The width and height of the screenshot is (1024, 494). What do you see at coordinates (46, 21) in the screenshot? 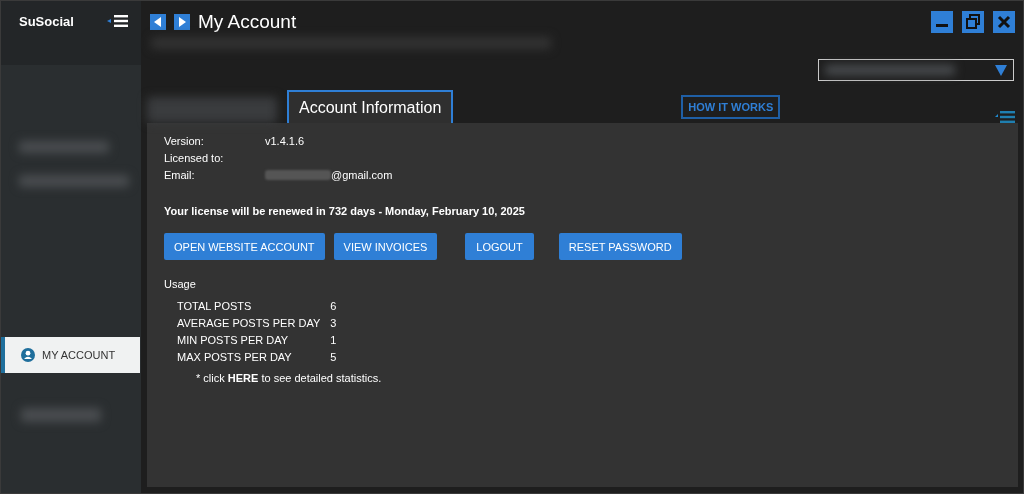
I see `app-name: SuSocial` at bounding box center [46, 21].